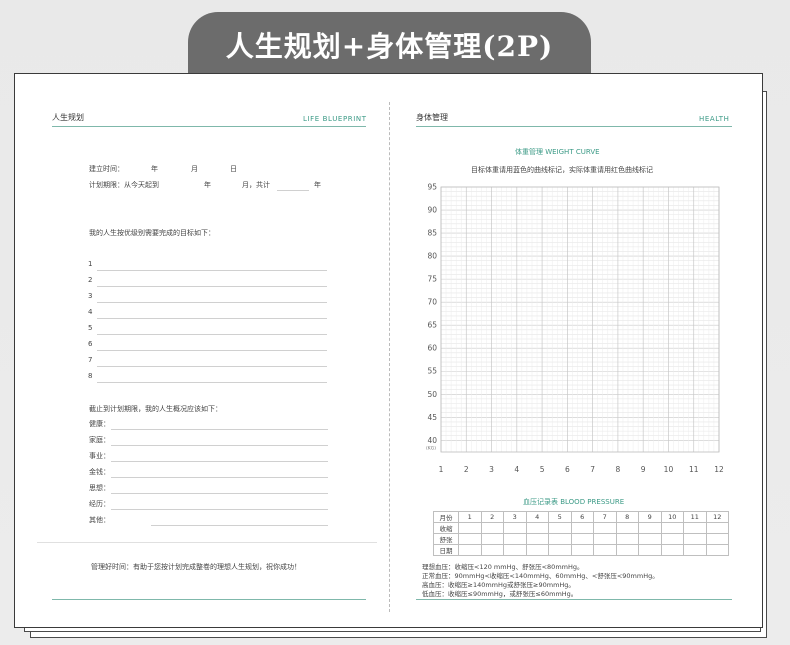 This screenshot has width=790, height=645. What do you see at coordinates (694, 469) in the screenshot?
I see `x-tick-label: 11` at bounding box center [694, 469].